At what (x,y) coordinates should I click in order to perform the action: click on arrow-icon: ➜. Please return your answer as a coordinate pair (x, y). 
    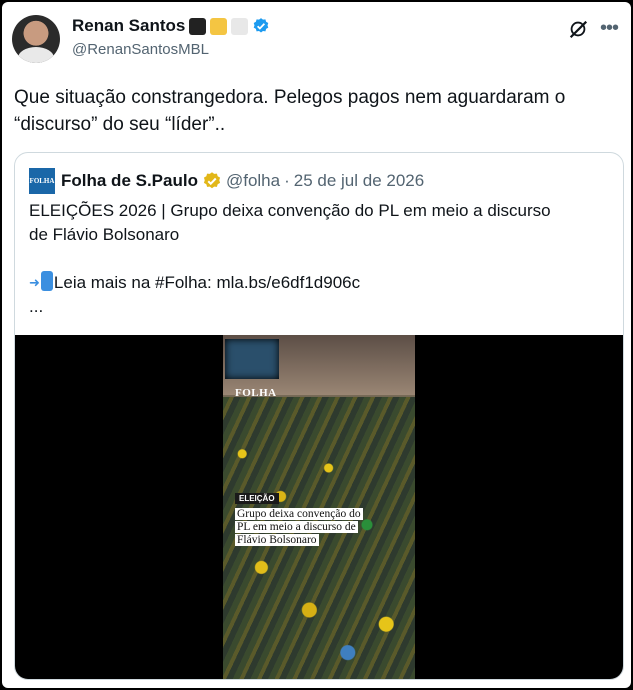
    Looking at the image, I should click on (34, 282).